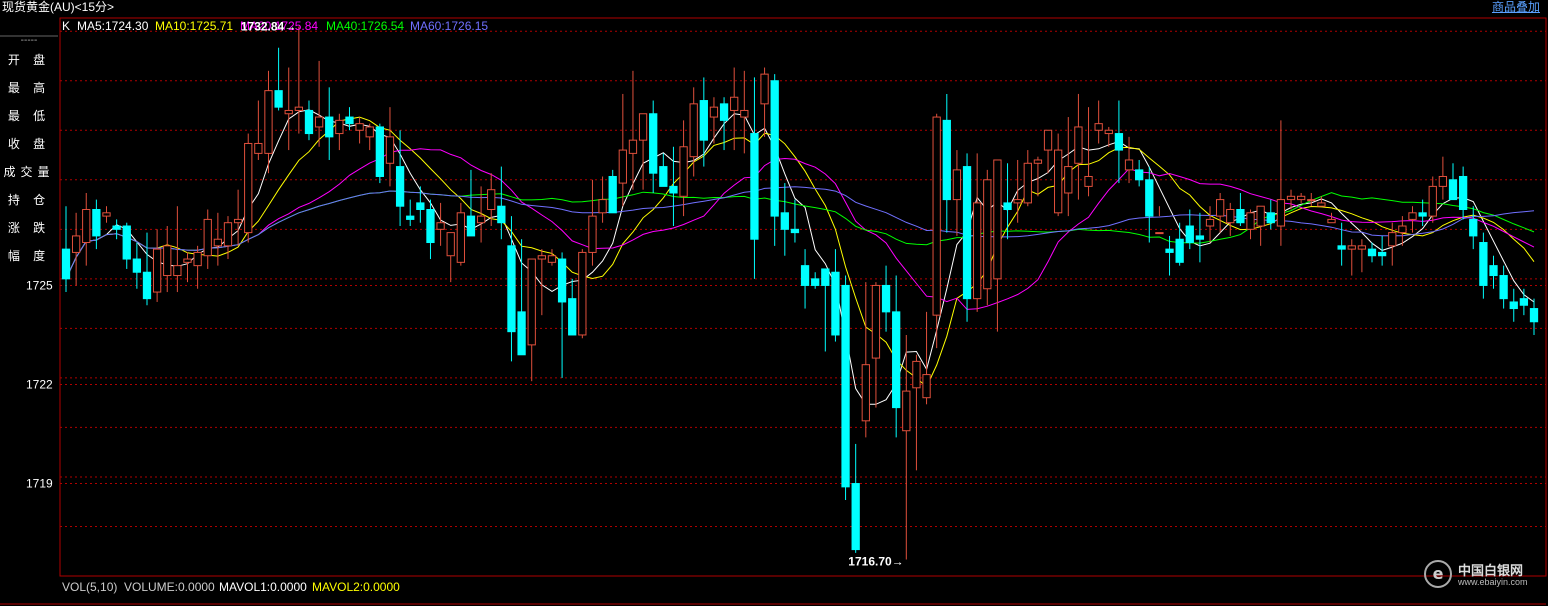 This screenshot has width=1548, height=606. Describe the element at coordinates (1438, 574) in the screenshot. I see `logo-icon: e` at that location.